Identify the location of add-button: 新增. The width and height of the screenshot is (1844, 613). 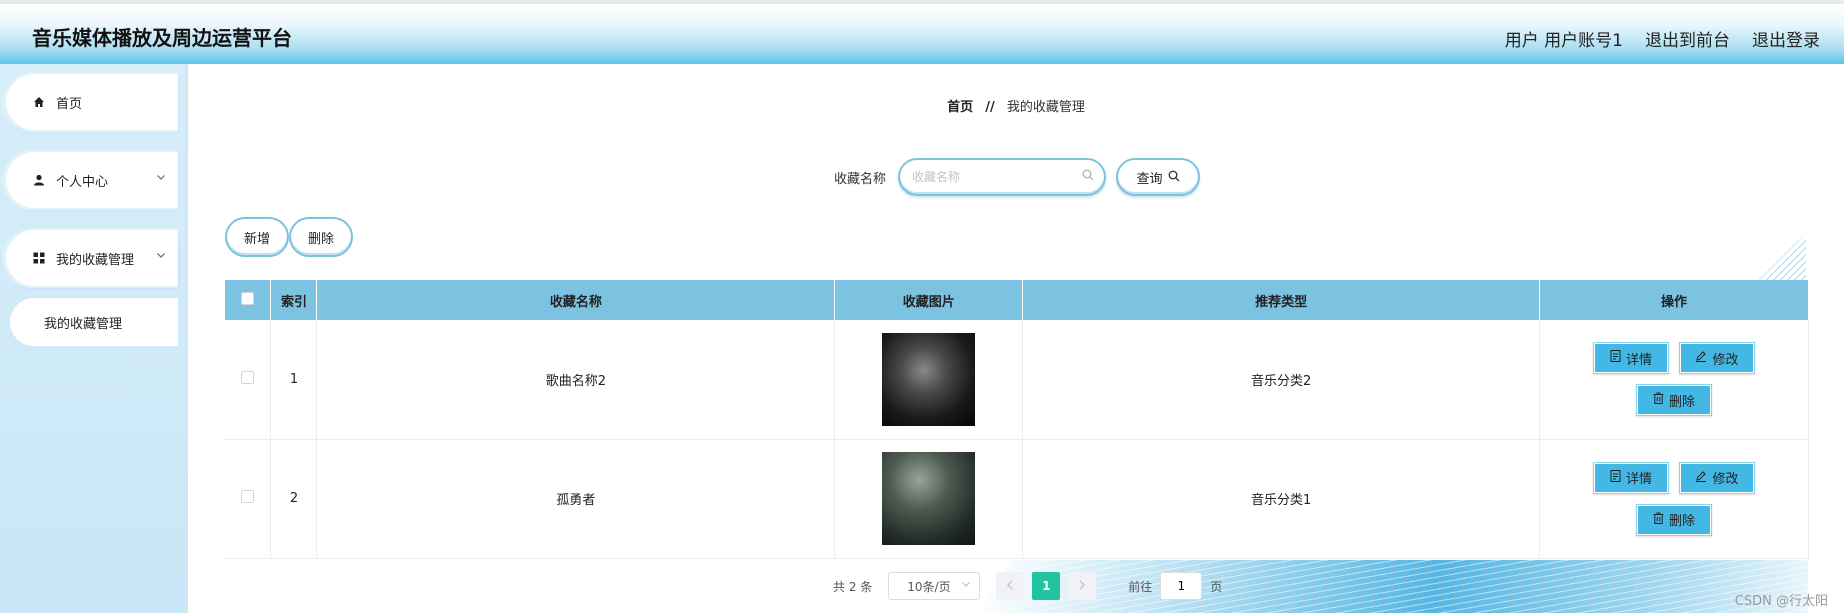
(257, 237).